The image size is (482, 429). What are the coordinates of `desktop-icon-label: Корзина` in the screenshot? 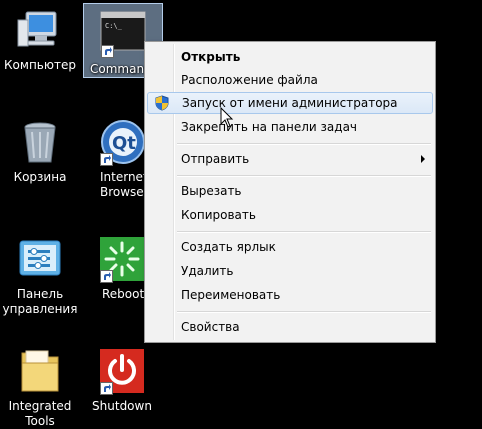 It's located at (40, 177).